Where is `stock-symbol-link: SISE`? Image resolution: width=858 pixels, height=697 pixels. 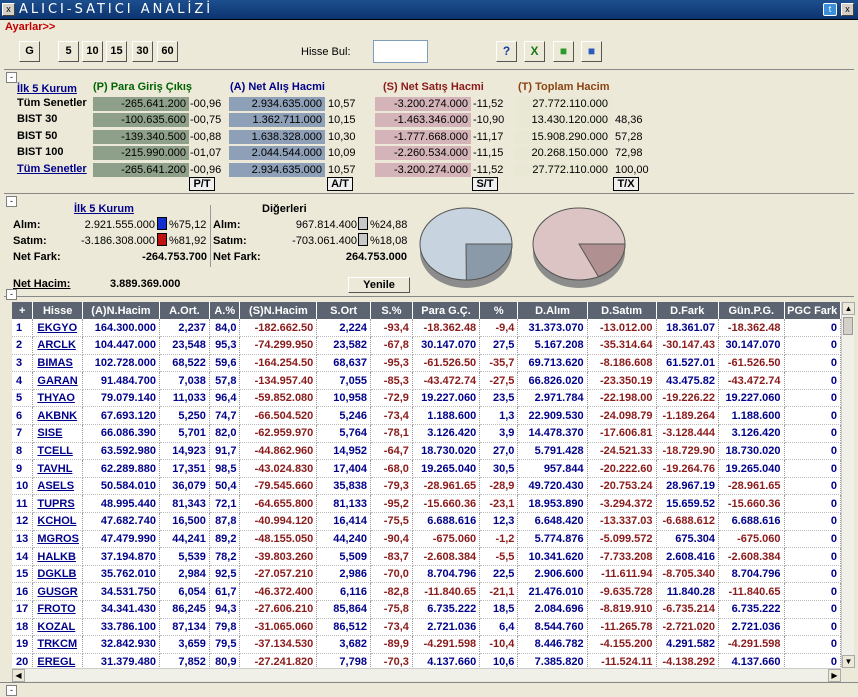 stock-symbol-link: SISE is located at coordinates (57, 433).